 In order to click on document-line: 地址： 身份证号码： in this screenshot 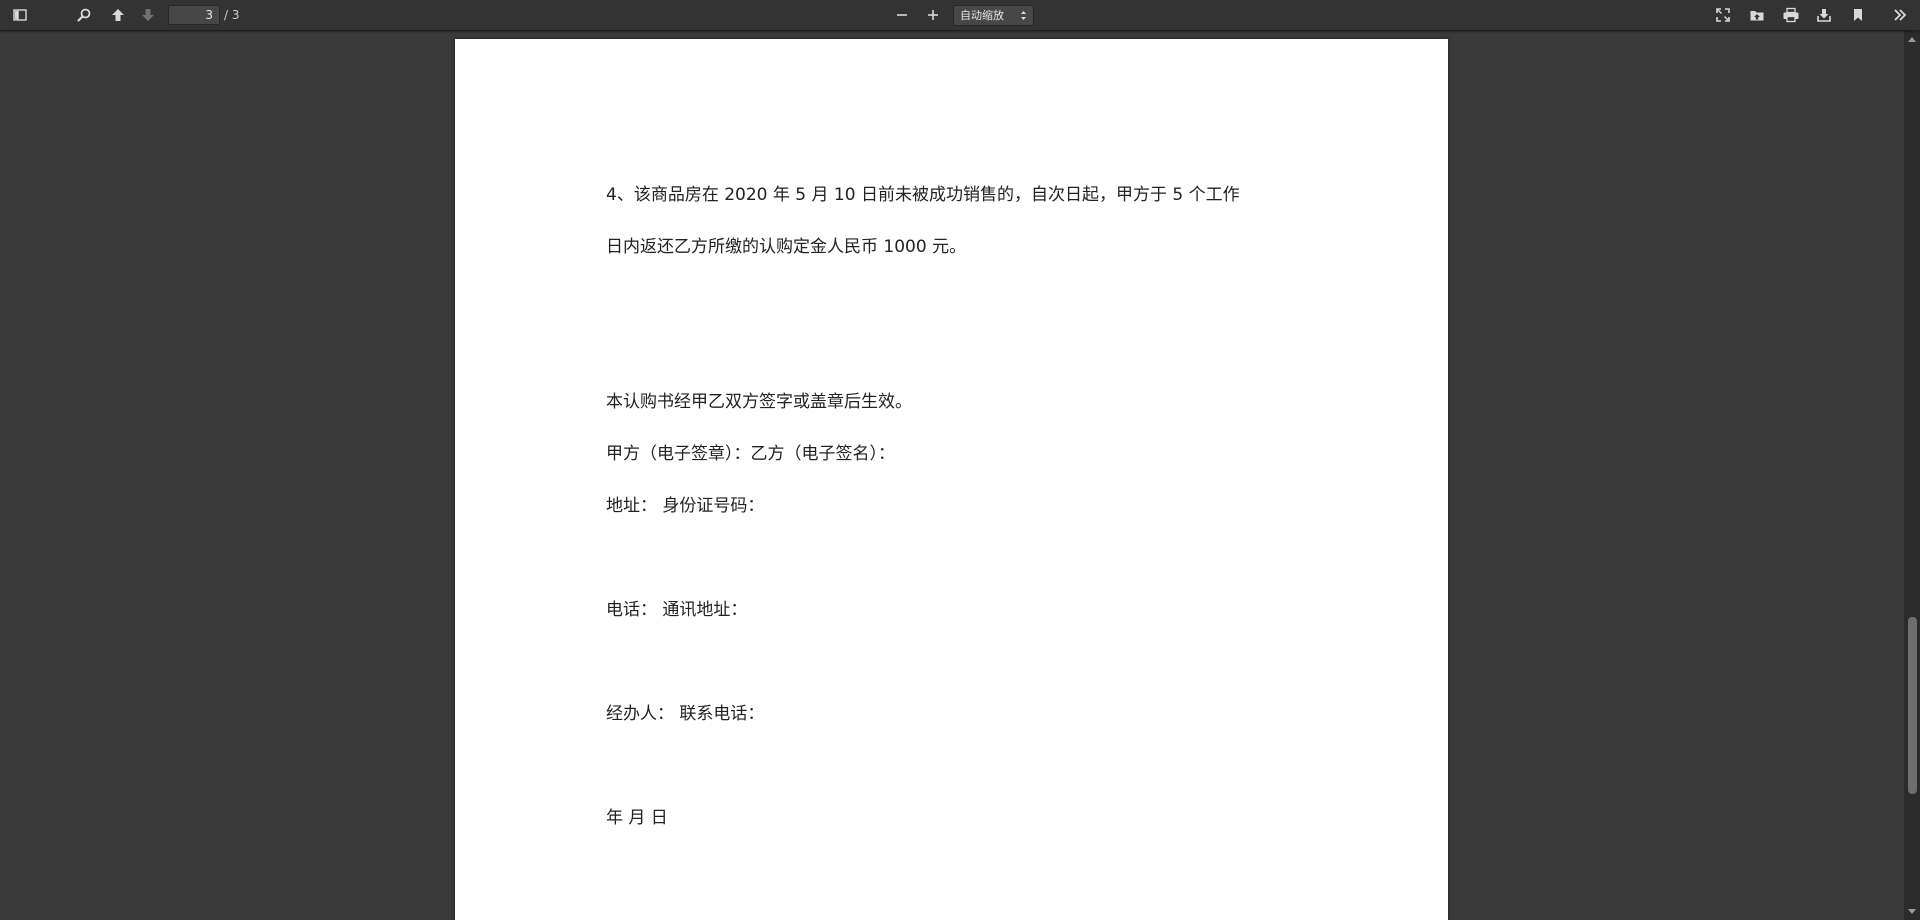, I will do `click(685, 506)`.